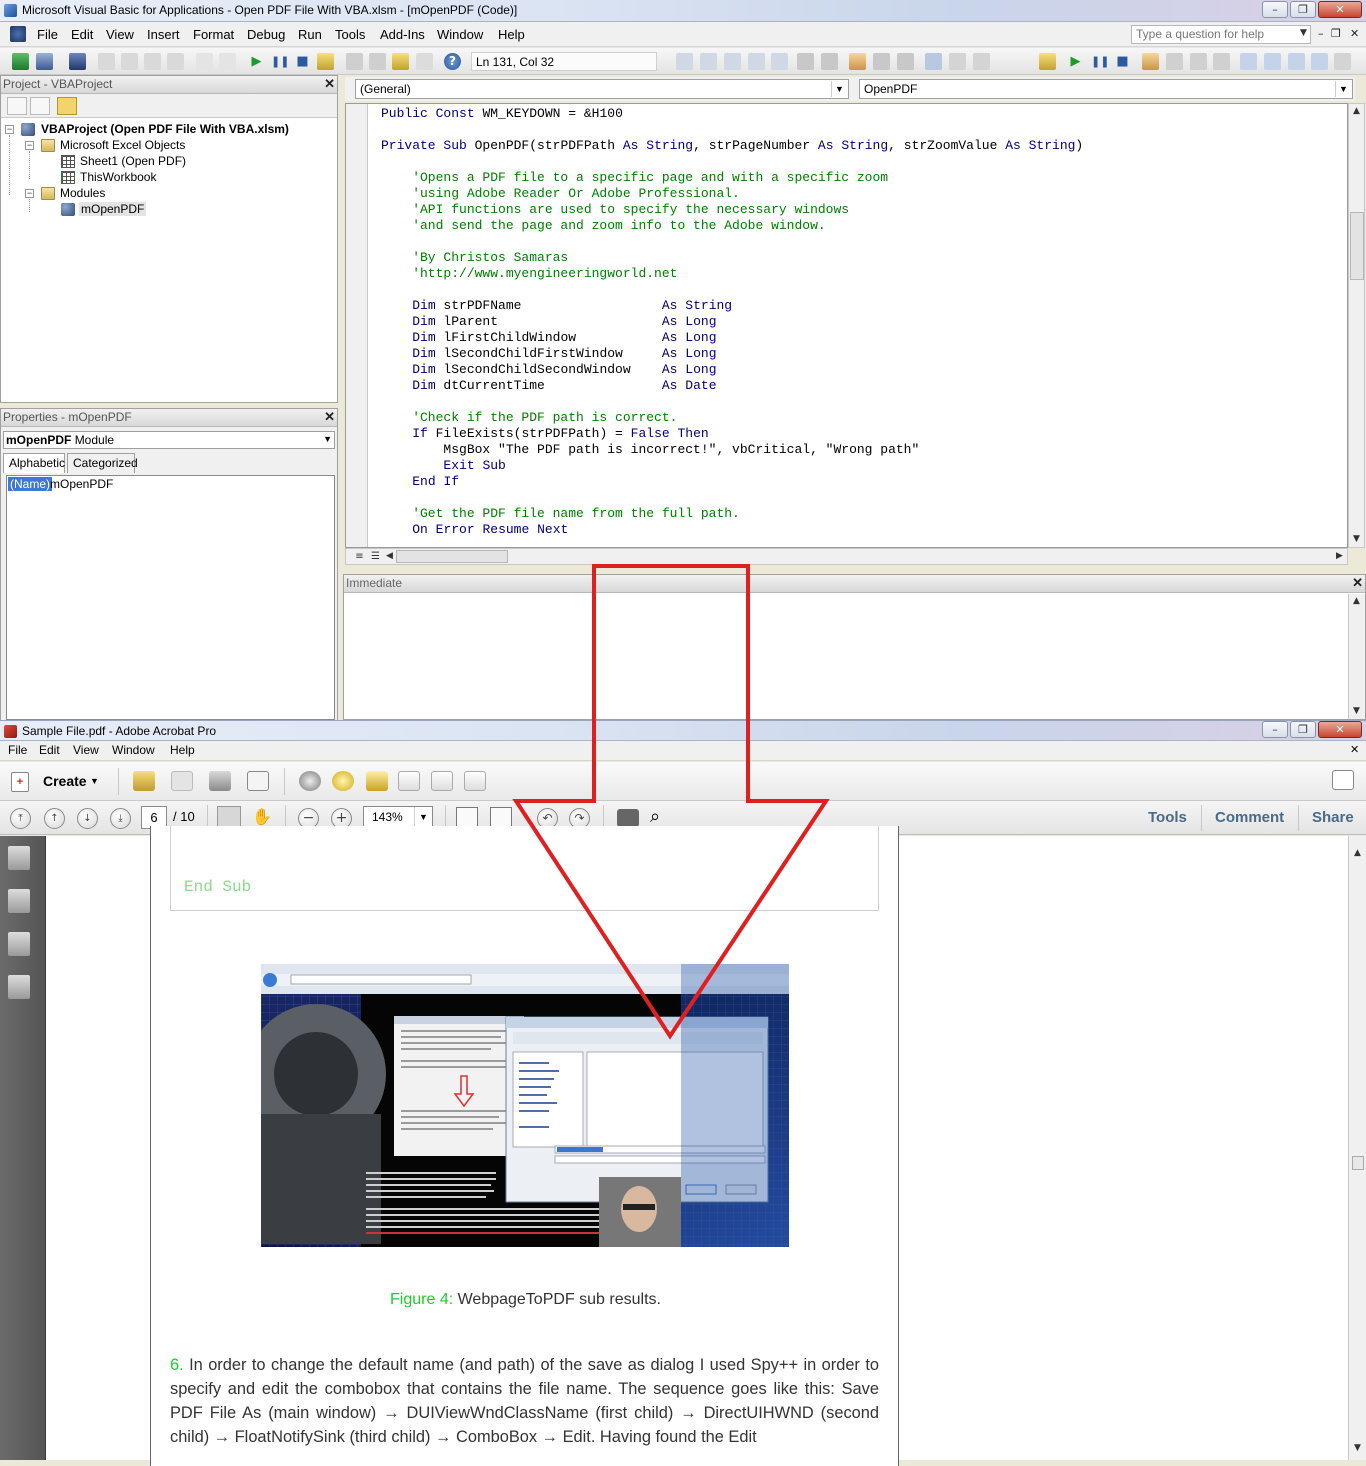  I want to click on menu-insert: Insert, so click(163, 34).